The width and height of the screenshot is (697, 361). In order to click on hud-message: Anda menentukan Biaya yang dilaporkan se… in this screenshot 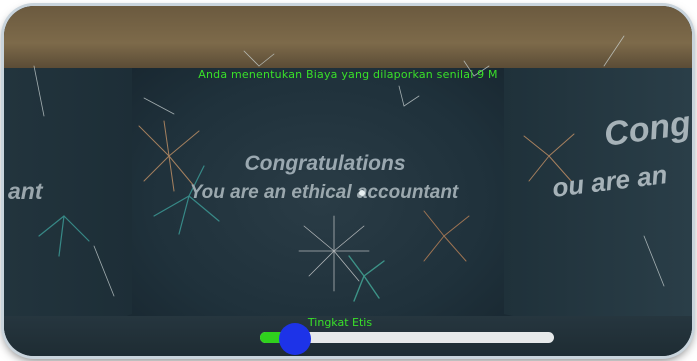, I will do `click(348, 74)`.